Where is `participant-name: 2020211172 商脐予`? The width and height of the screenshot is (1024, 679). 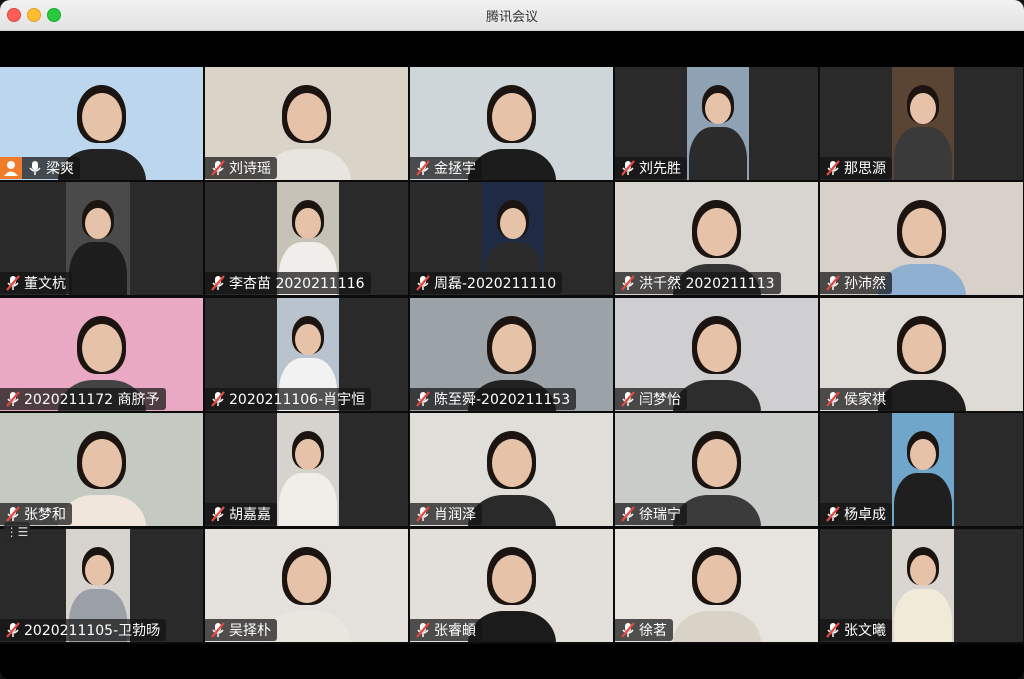 participant-name: 2020211172 商脐予 is located at coordinates (92, 400).